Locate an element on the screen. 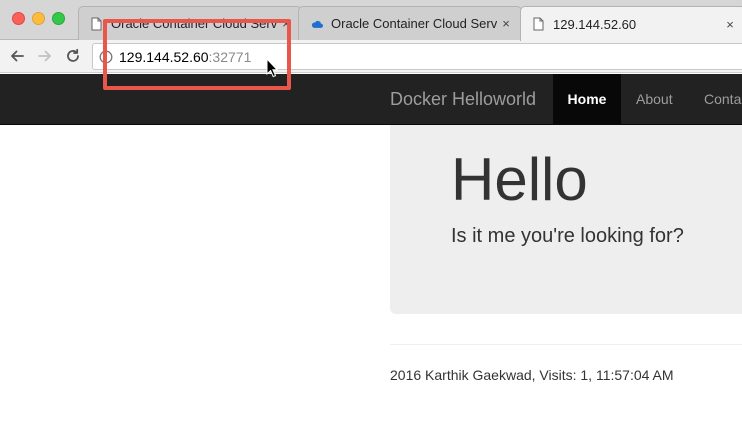  reload-icon is located at coordinates (73, 55).